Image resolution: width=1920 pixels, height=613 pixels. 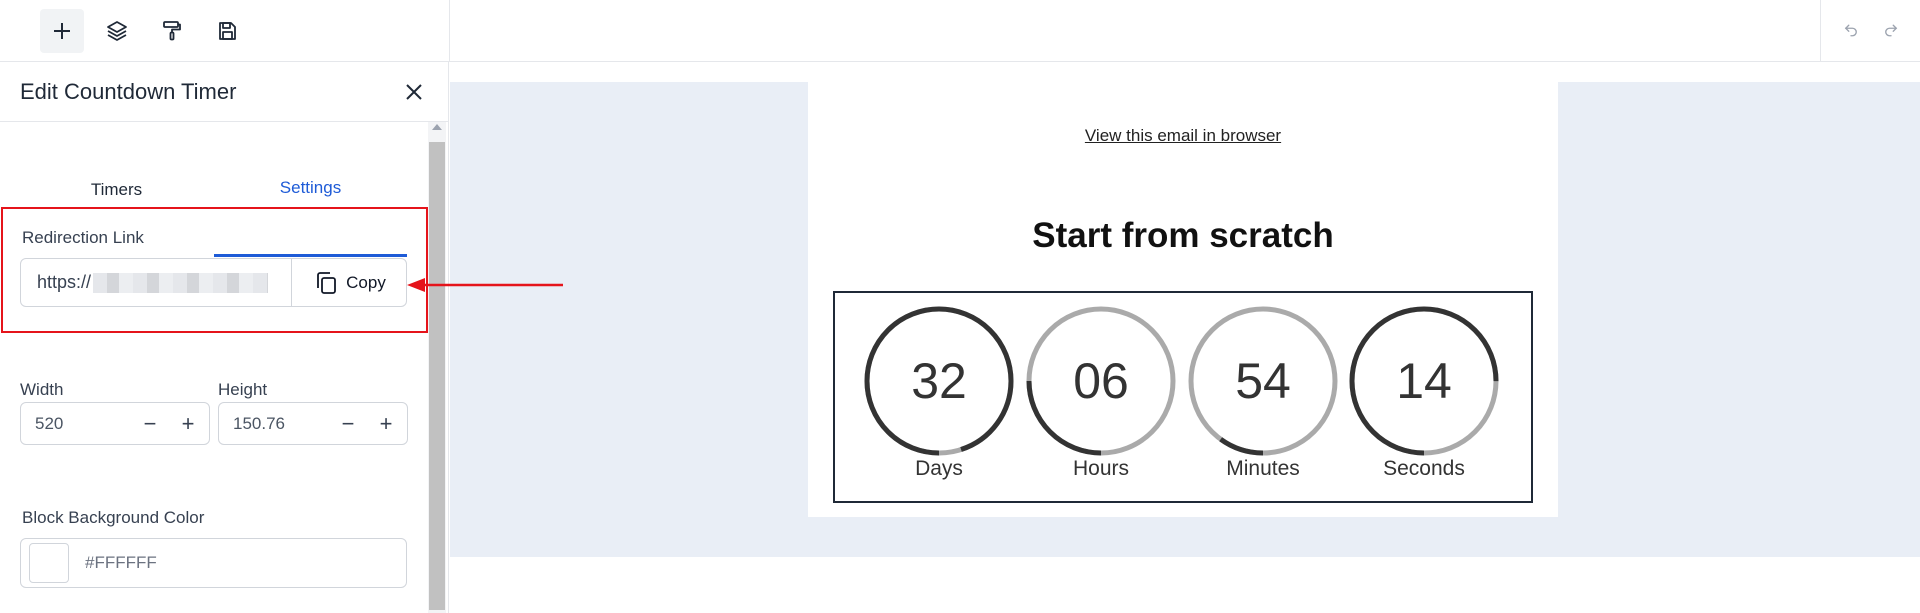 What do you see at coordinates (1263, 468) in the screenshot?
I see `timer-unit-label: Minutes` at bounding box center [1263, 468].